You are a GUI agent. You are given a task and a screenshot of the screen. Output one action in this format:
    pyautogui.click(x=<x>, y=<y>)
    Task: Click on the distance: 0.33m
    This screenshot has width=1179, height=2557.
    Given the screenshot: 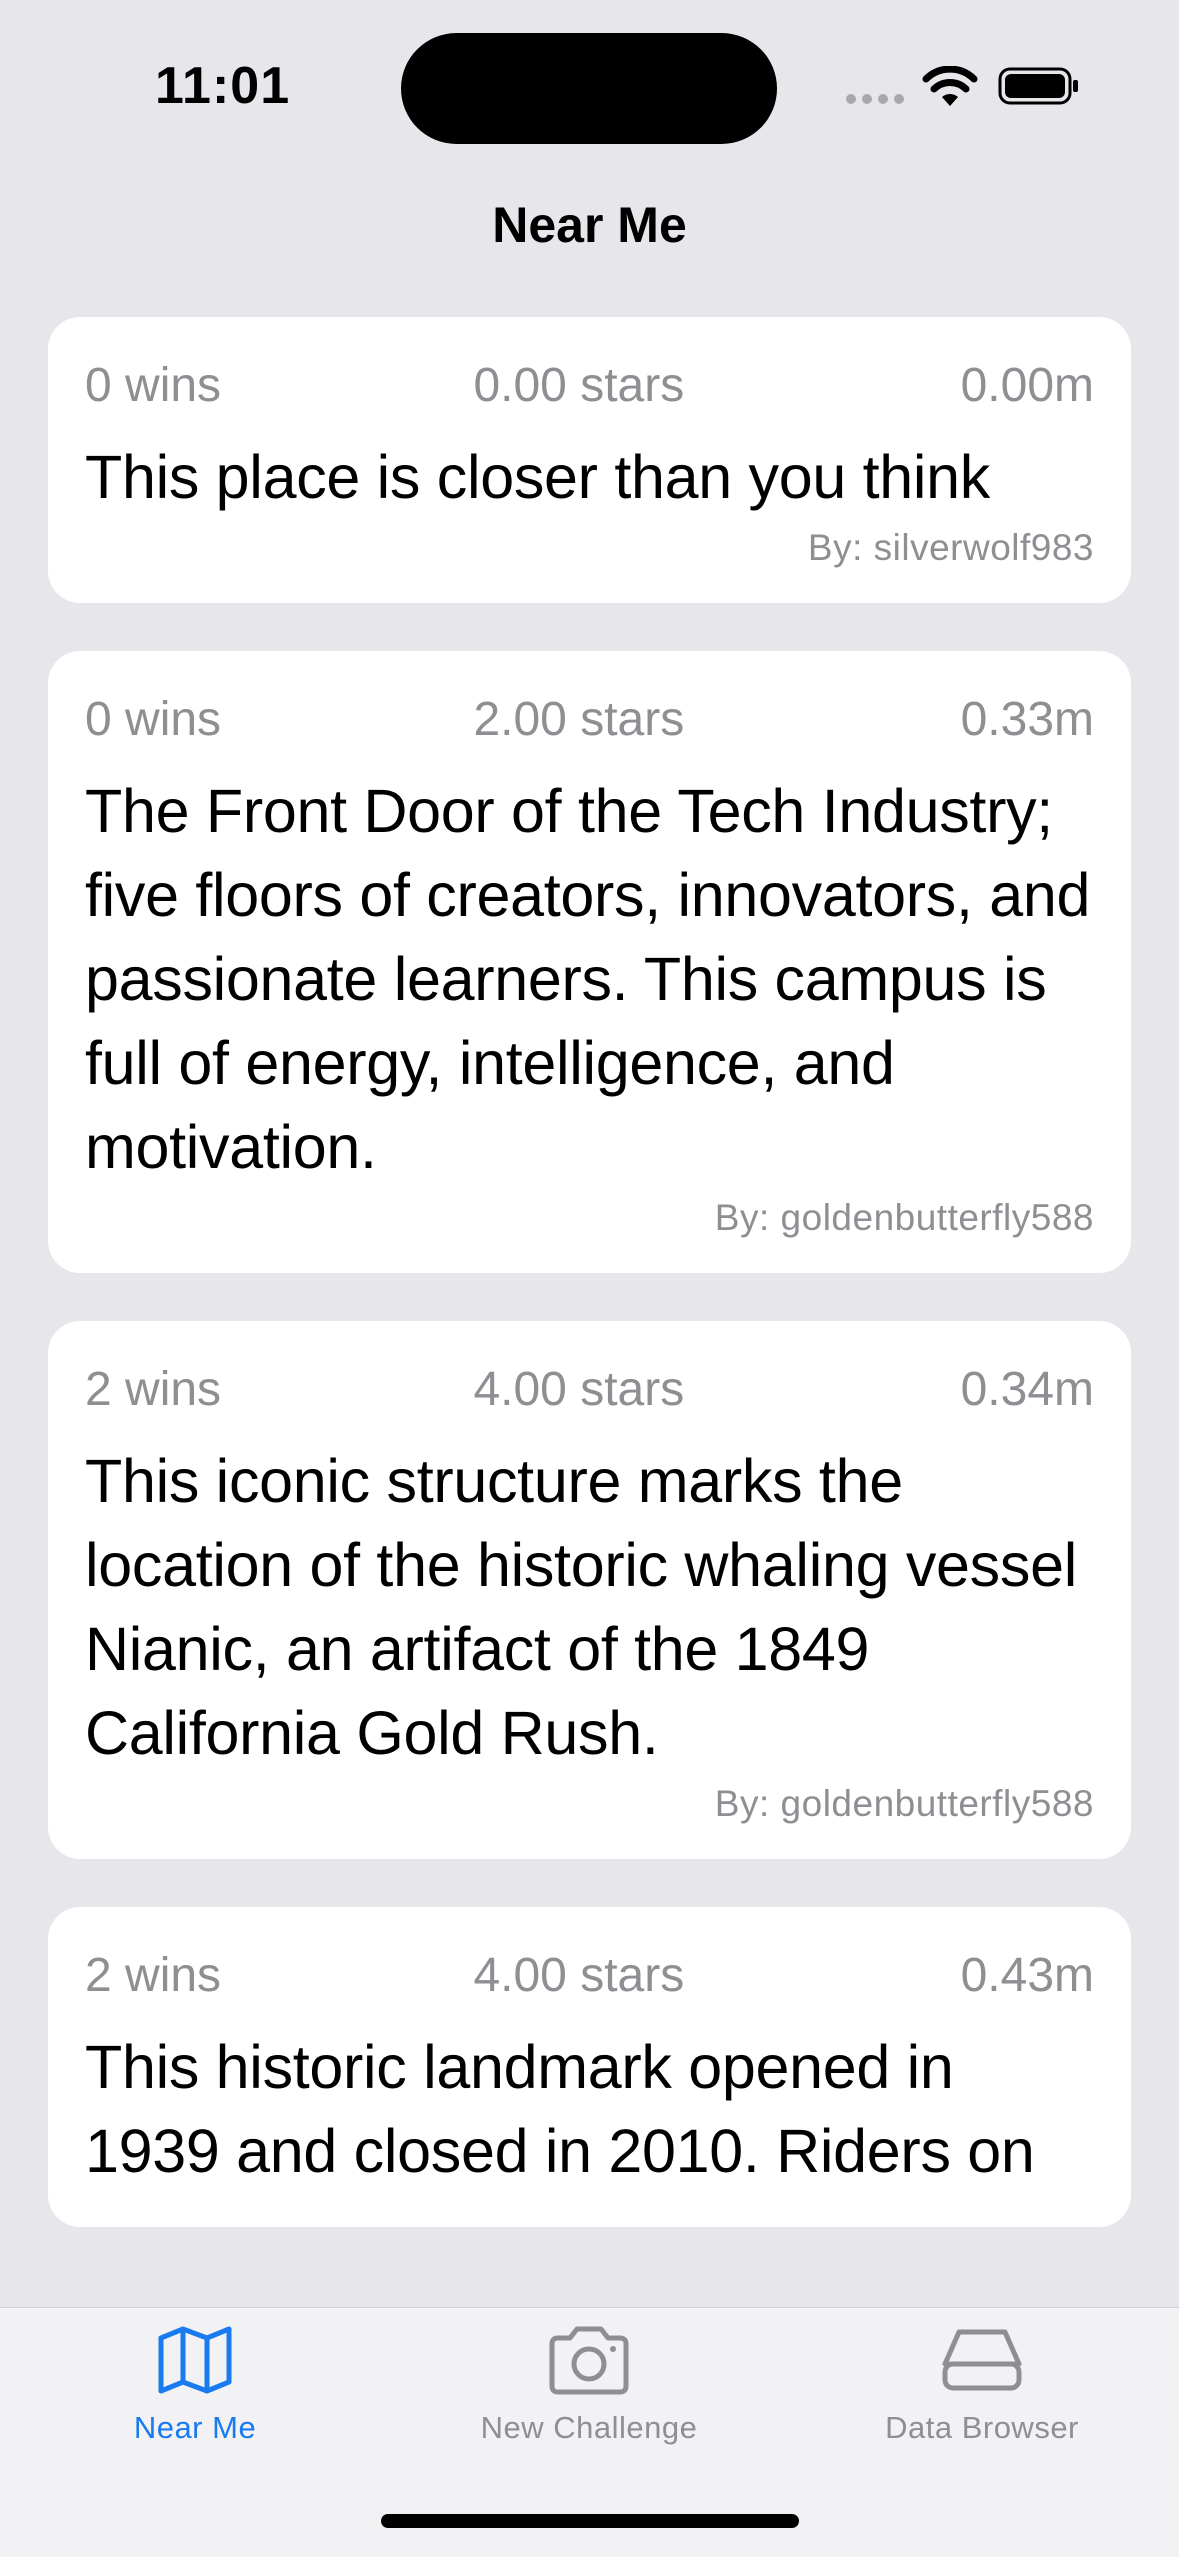 What is the action you would take?
    pyautogui.click(x=1027, y=719)
    